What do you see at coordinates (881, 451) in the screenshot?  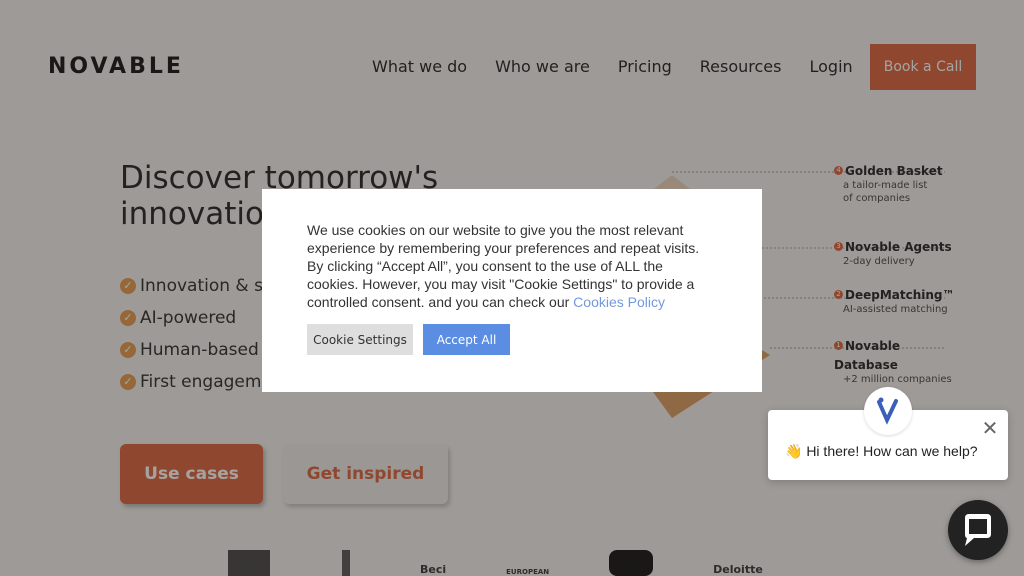 I see `chat-greeting-text: 👋 Hi there! How can we help?` at bounding box center [881, 451].